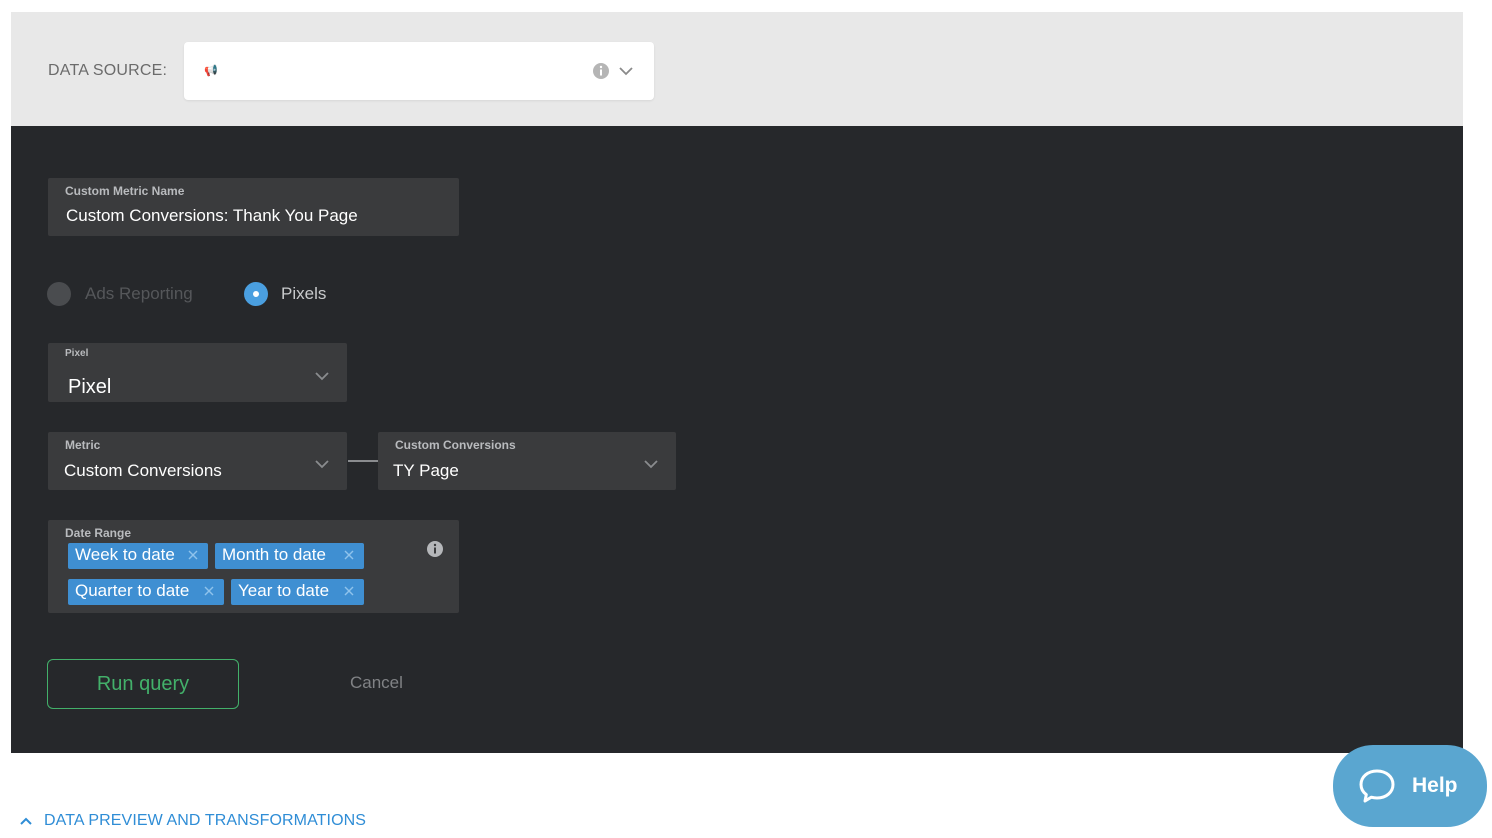 This screenshot has width=1492, height=838. I want to click on data-source-bar: DATA SOURCE: 📢, so click(737, 69).